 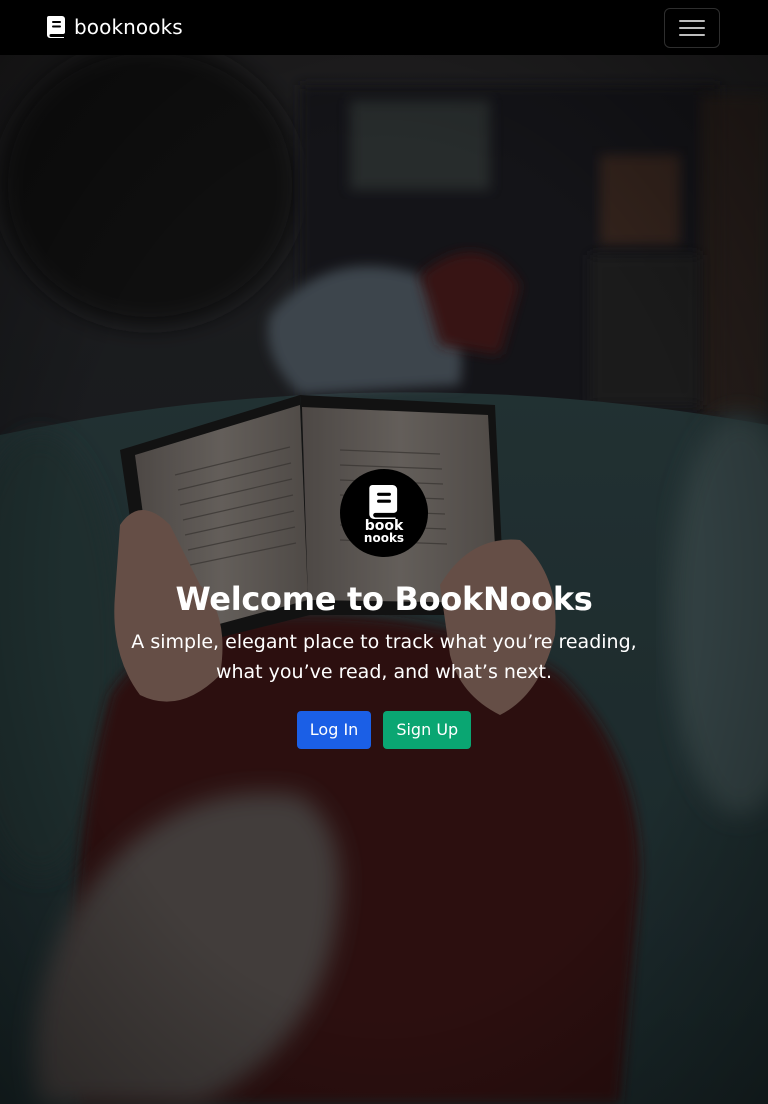 What do you see at coordinates (384, 599) in the screenshot?
I see `hero-title: Welcome to BookNooks` at bounding box center [384, 599].